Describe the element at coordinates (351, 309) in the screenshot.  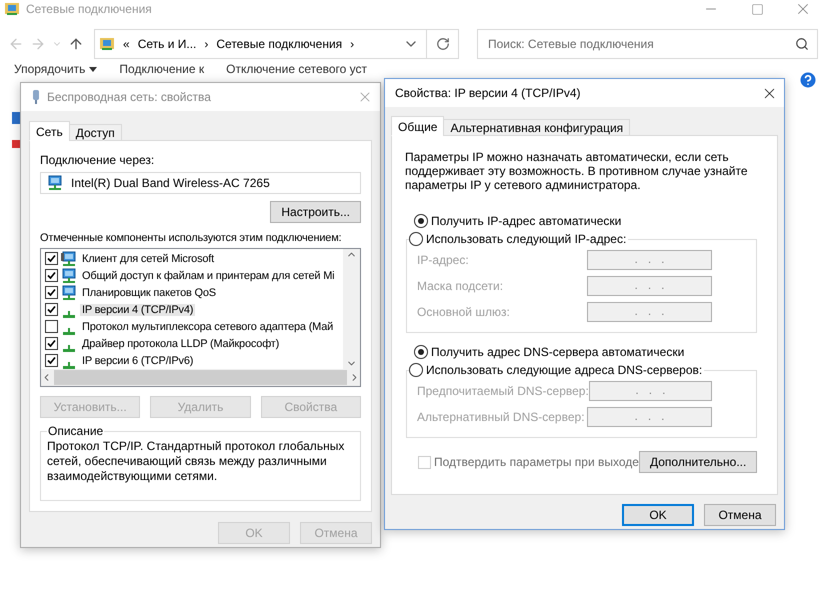
I see `vertical-scrollbar` at that location.